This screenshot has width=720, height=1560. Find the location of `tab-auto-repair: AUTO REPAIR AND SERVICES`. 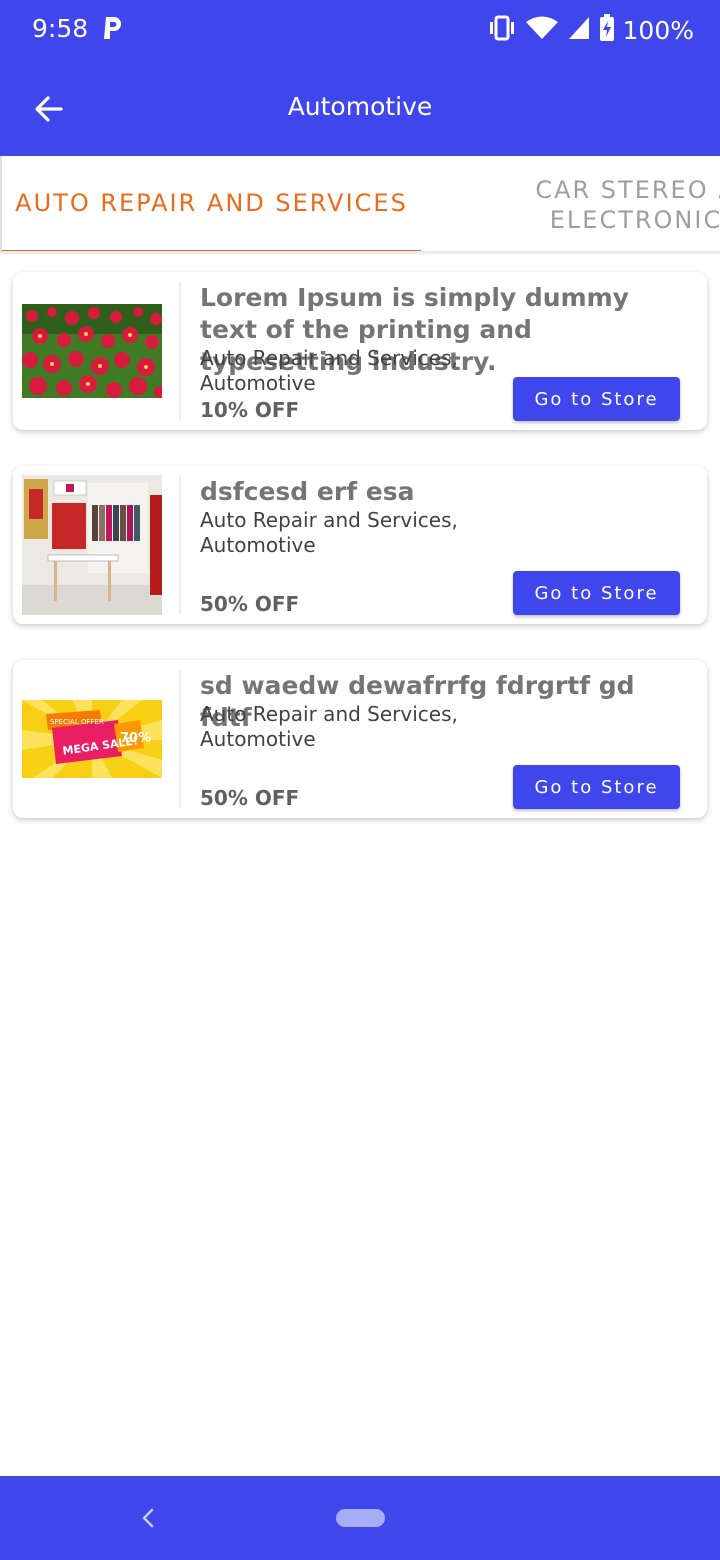

tab-auto-repair: AUTO REPAIR AND SERVICES is located at coordinates (210, 203).